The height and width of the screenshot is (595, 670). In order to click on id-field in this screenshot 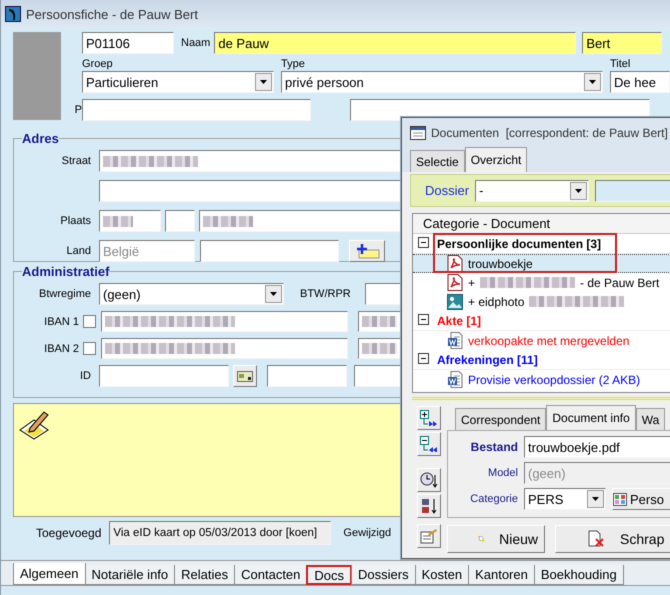, I will do `click(164, 376)`.